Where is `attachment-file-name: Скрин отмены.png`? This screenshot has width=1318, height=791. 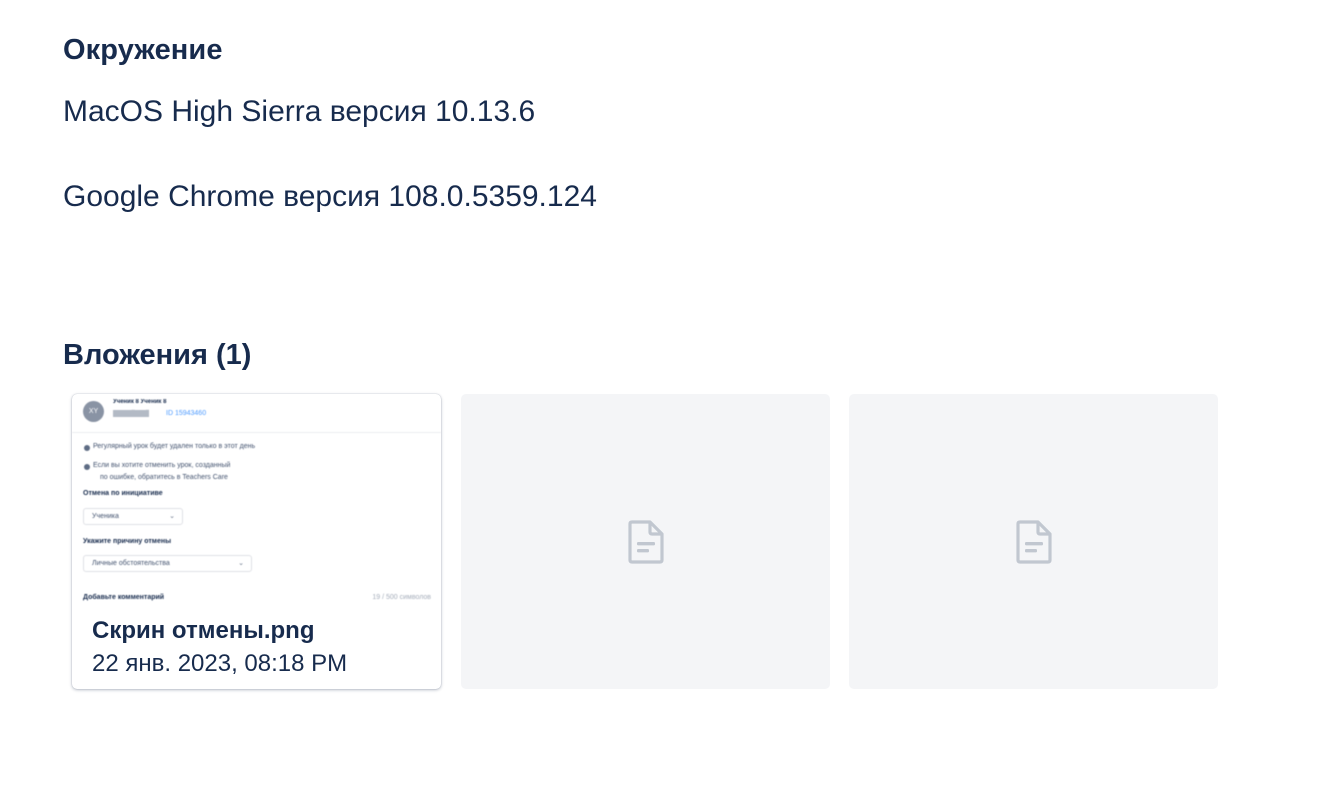
attachment-file-name: Скрин отмены.png is located at coordinates (203, 631).